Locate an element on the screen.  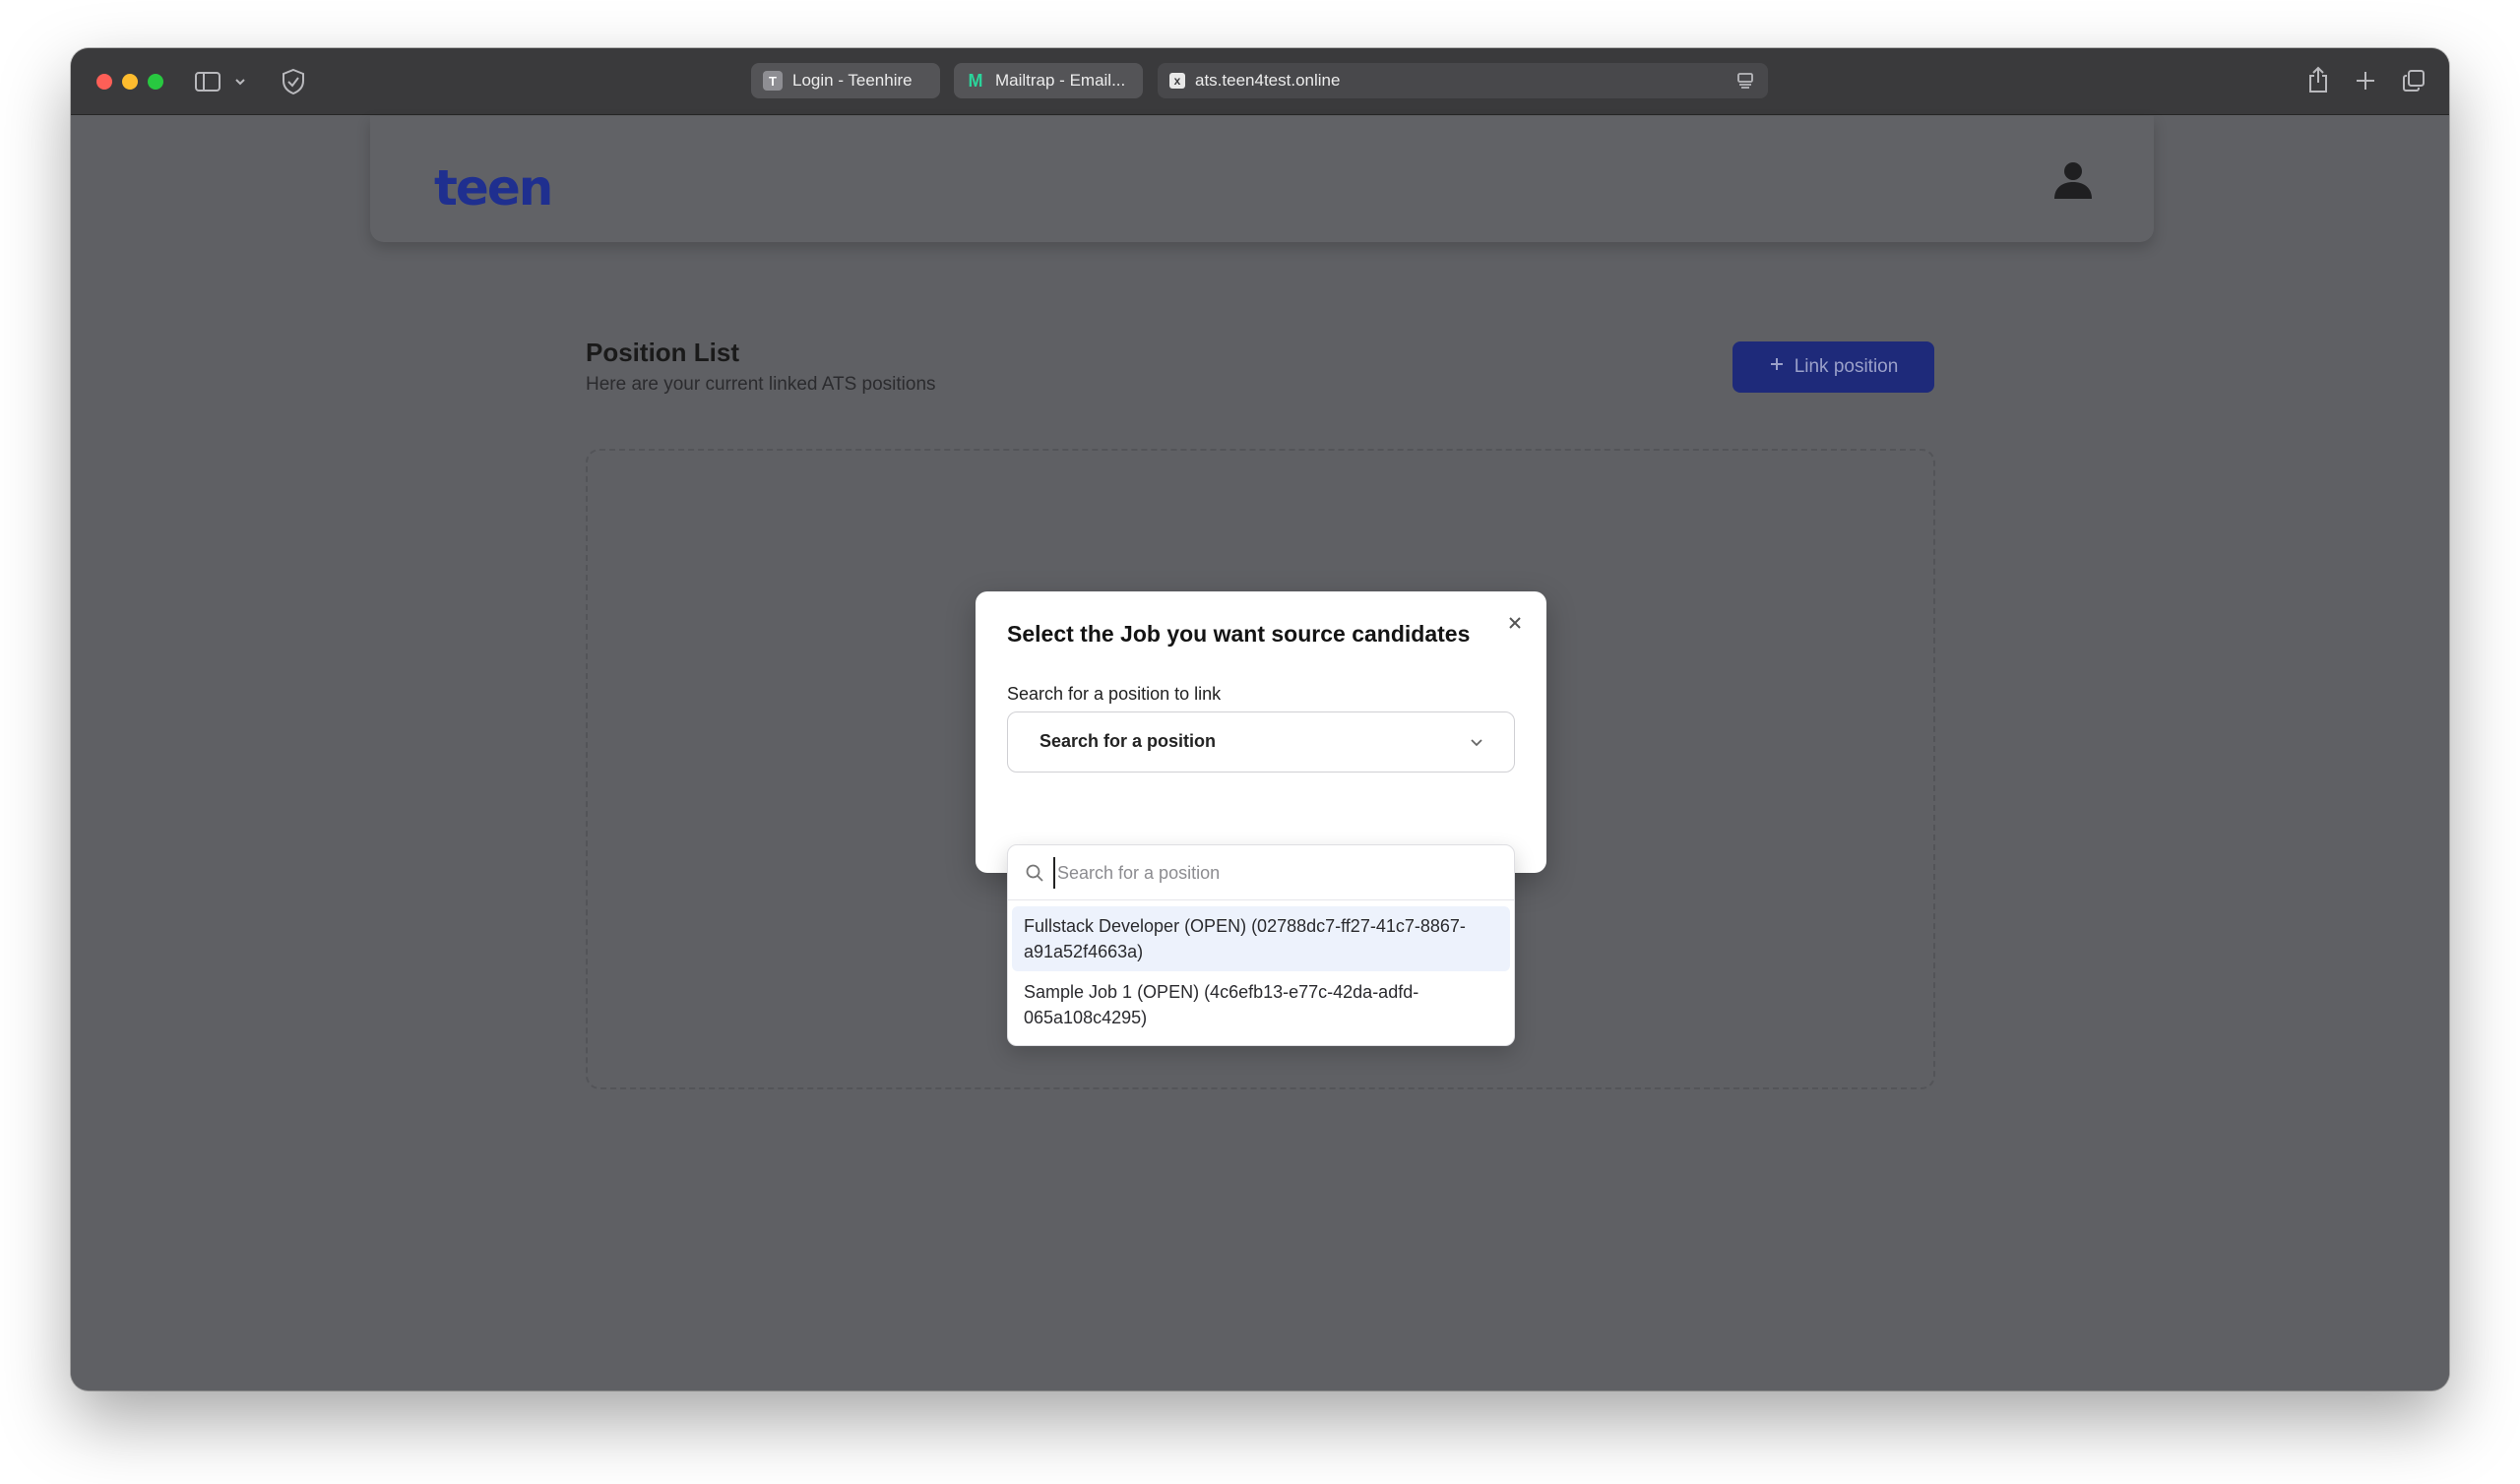
sidebar-icon is located at coordinates (207, 82).